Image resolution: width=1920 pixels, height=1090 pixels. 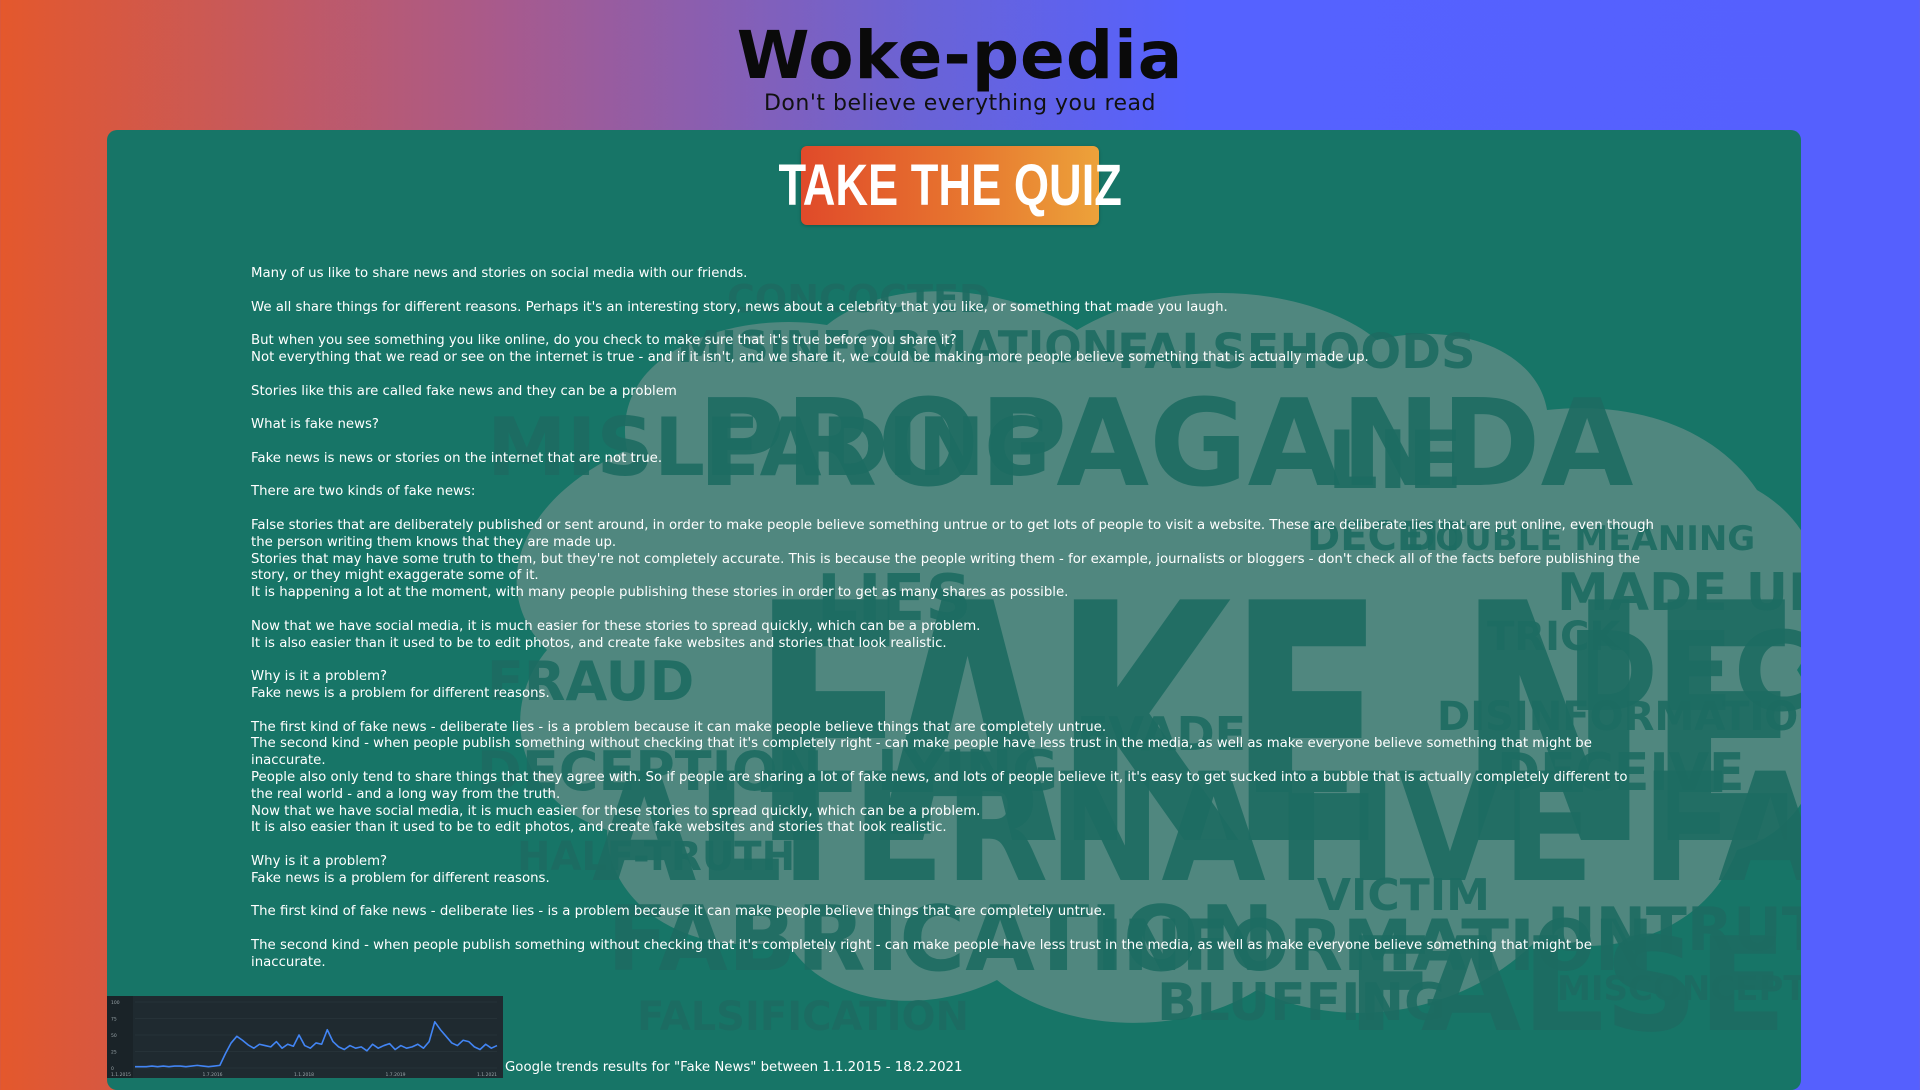 I want to click on site-title: Woke-pedia, so click(x=960, y=55).